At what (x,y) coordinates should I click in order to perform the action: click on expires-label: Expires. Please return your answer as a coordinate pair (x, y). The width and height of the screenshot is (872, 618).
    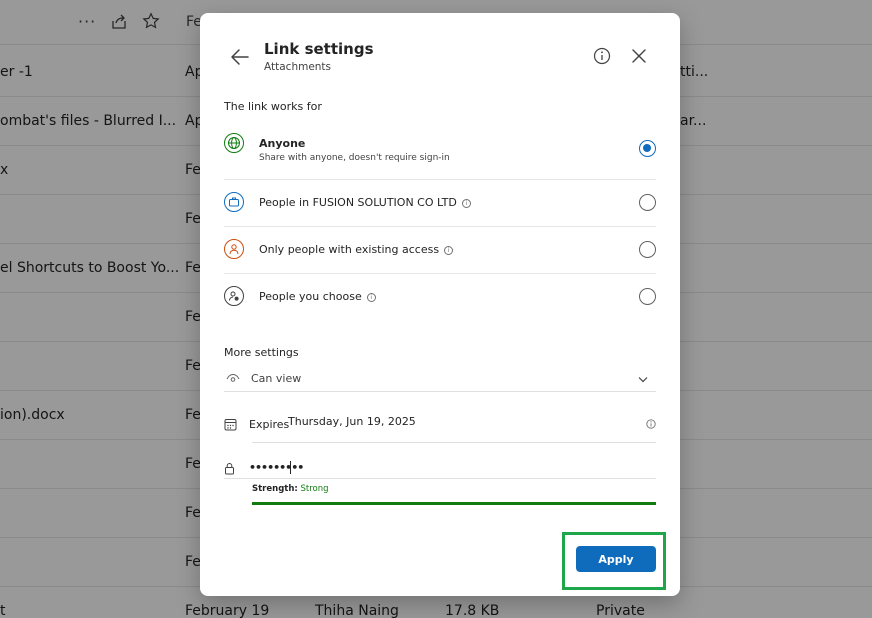
    Looking at the image, I should click on (269, 424).